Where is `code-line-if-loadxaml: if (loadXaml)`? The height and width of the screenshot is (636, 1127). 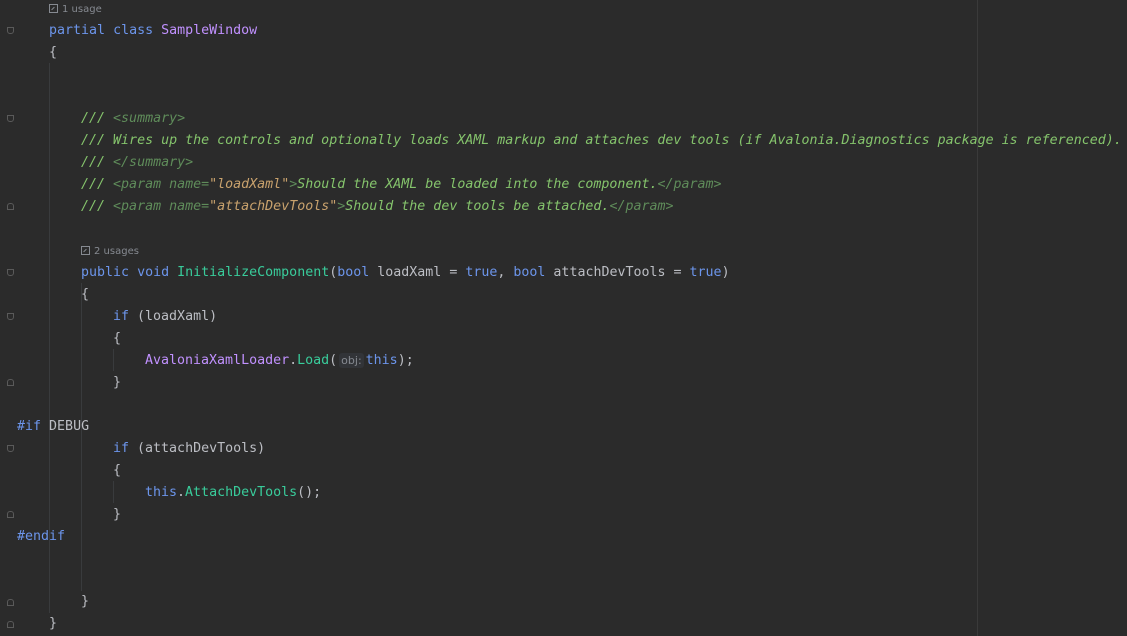
code-line-if-loadxaml: if (loadXaml) is located at coordinates (165, 317).